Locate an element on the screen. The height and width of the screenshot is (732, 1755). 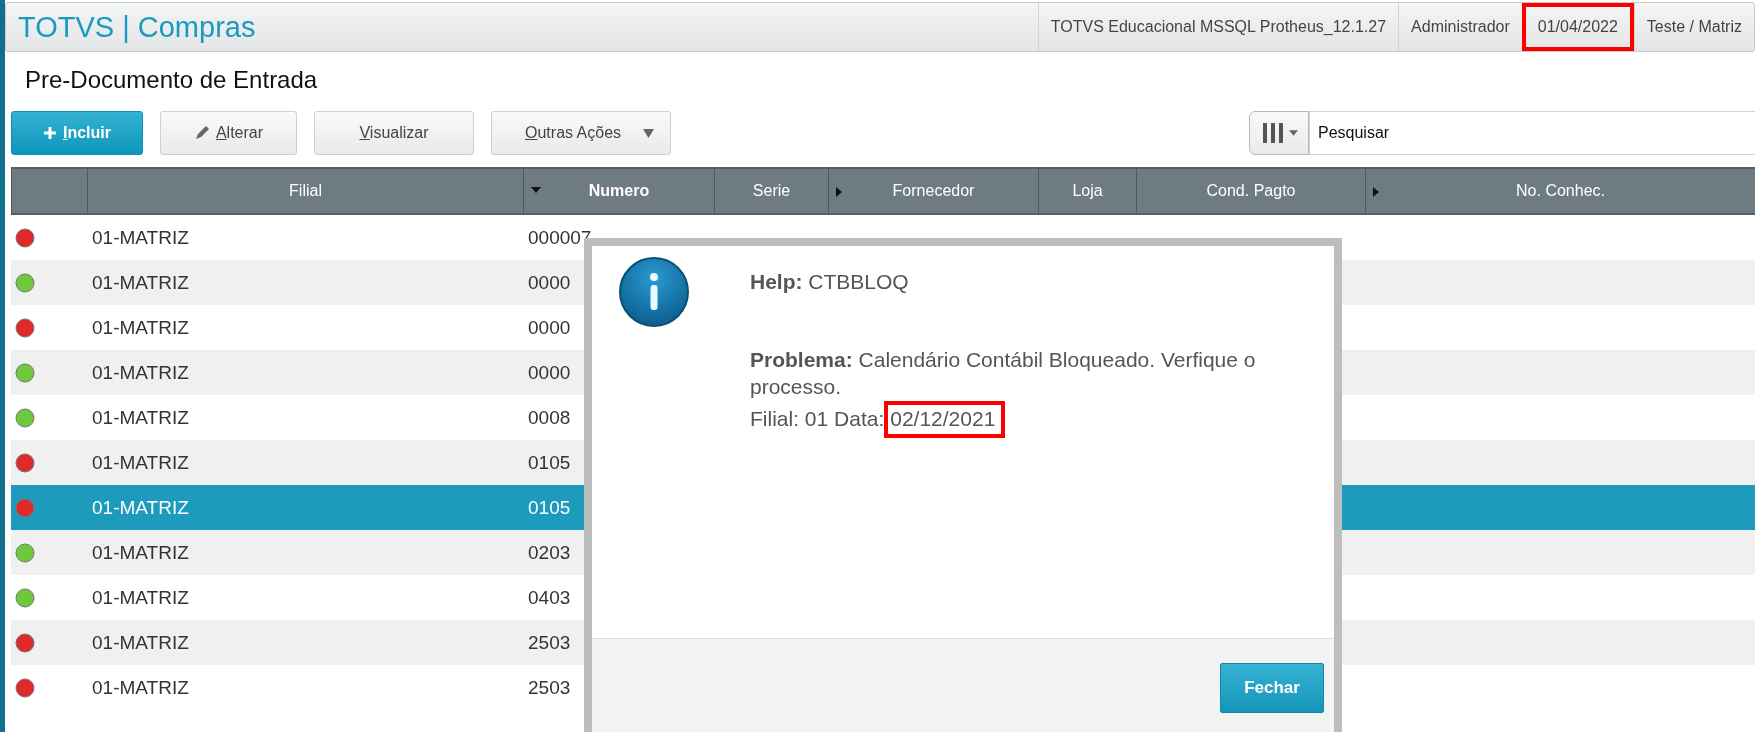
header-info: 01/04/2022 is located at coordinates (1577, 27).